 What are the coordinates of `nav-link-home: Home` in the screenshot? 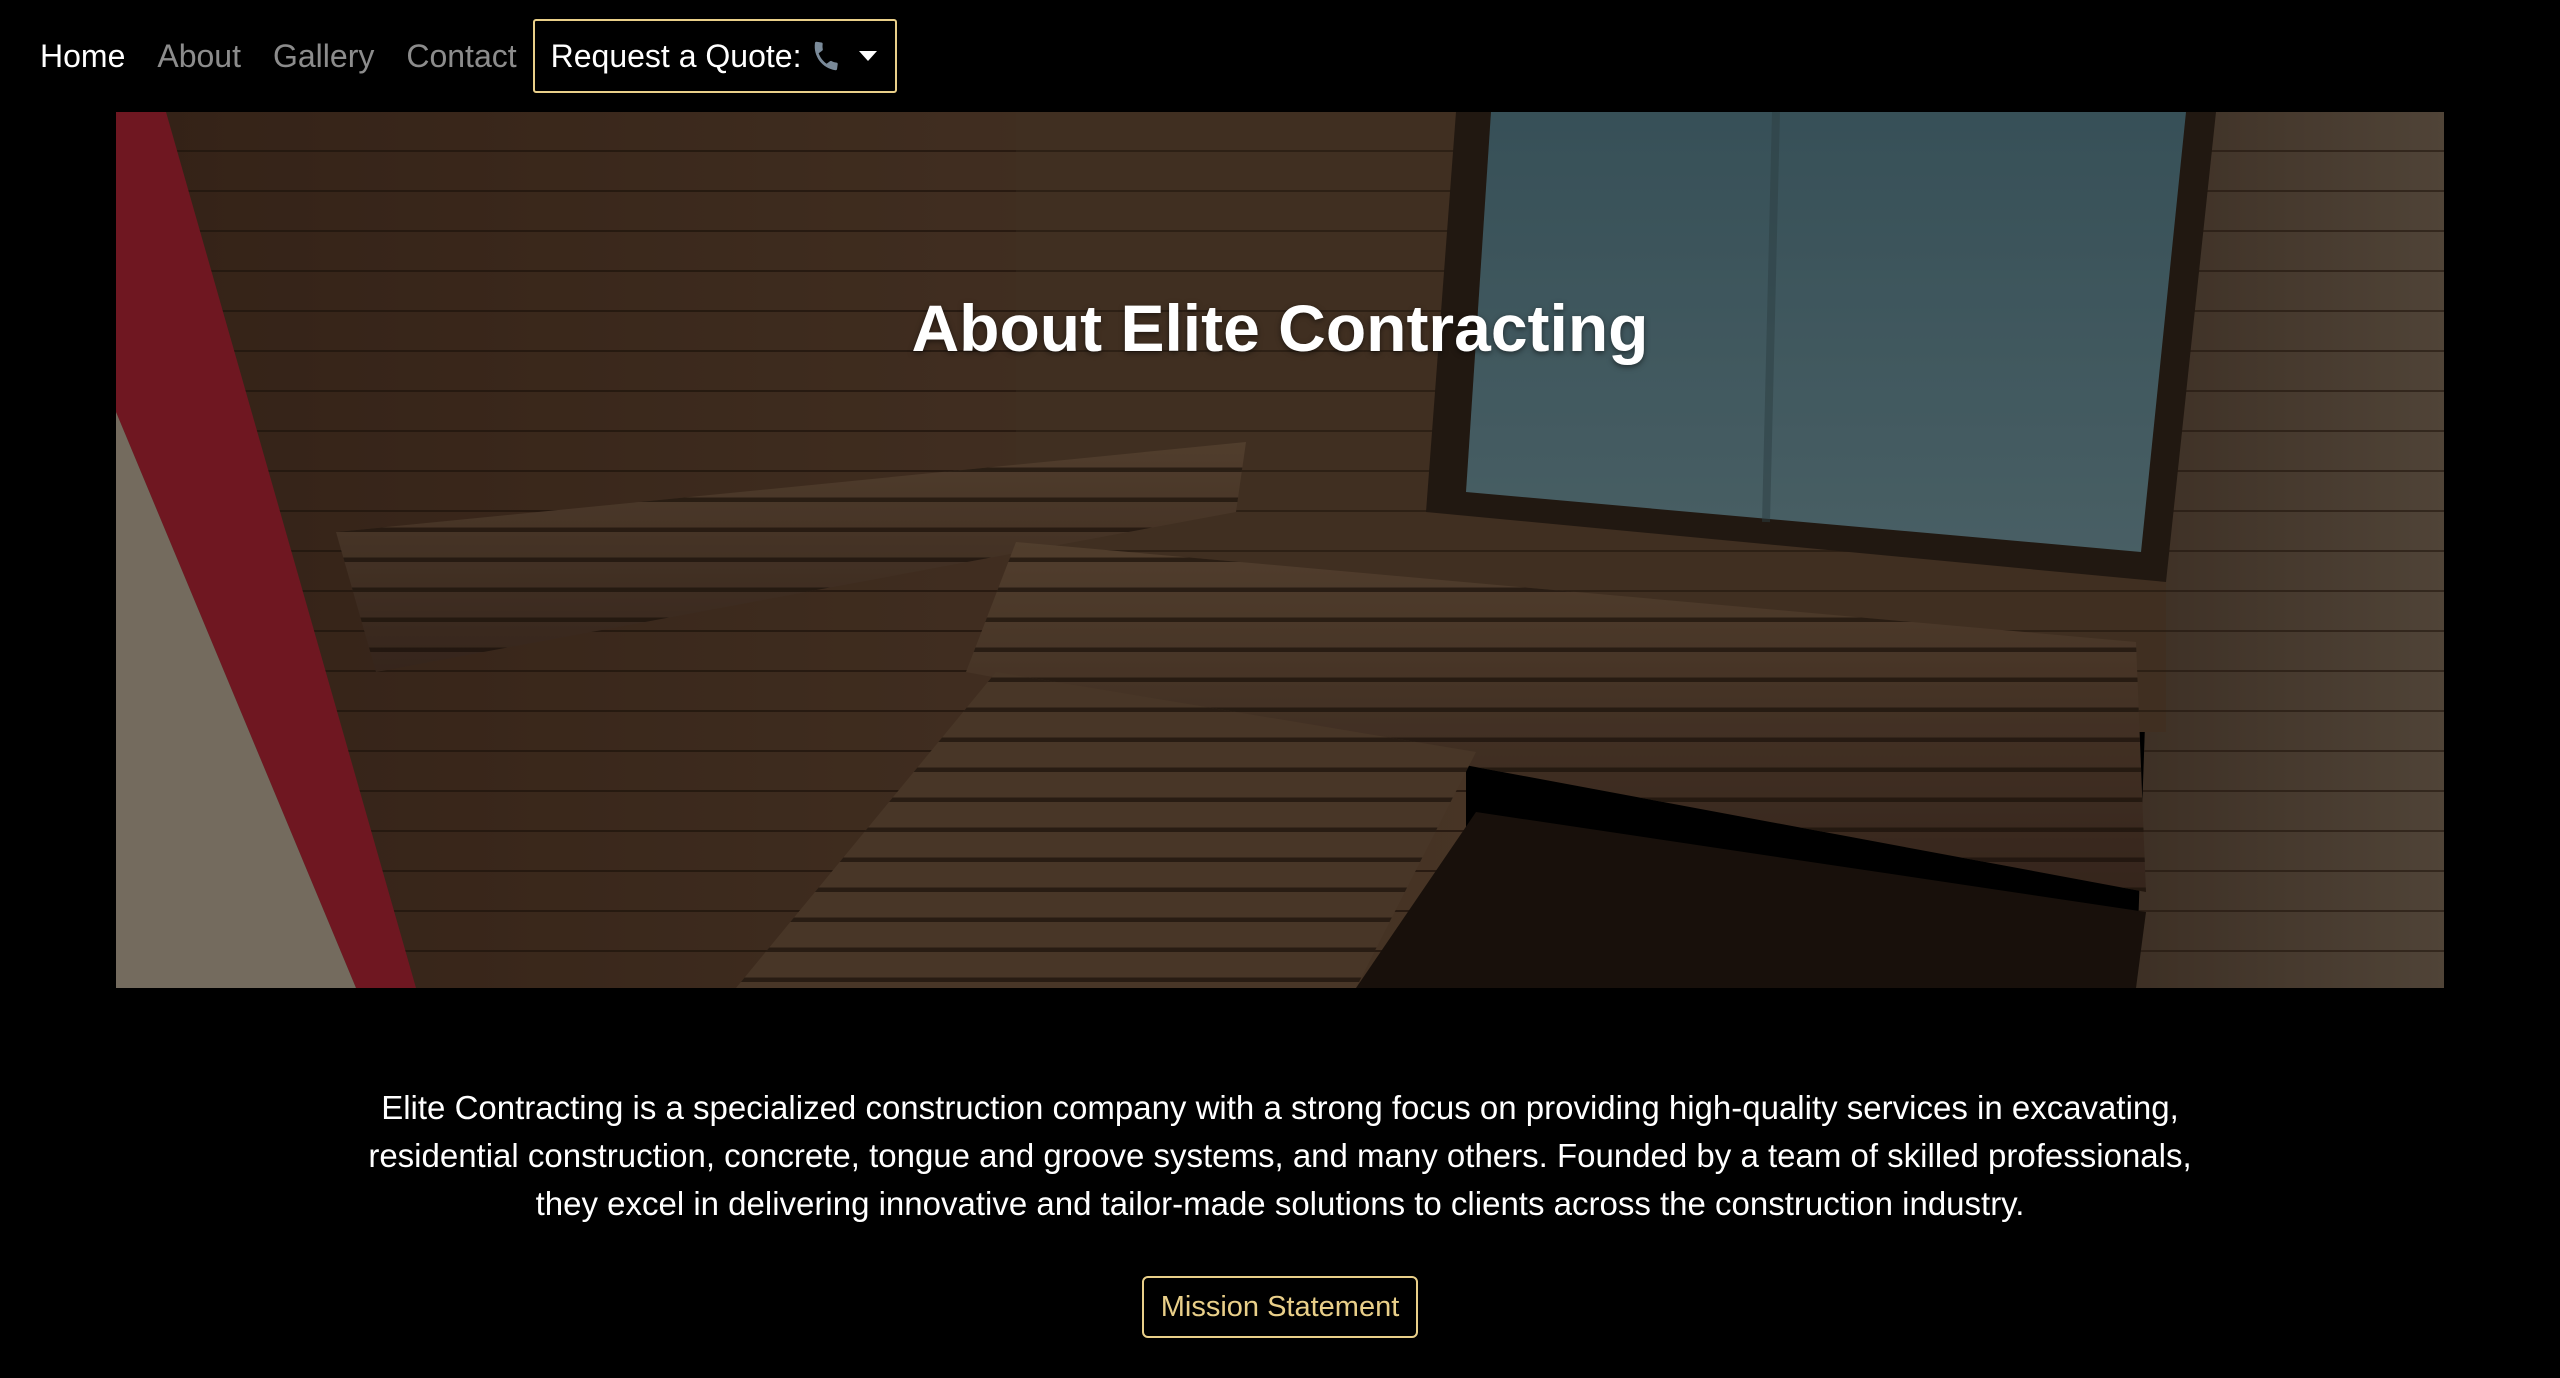 It's located at (82, 56).